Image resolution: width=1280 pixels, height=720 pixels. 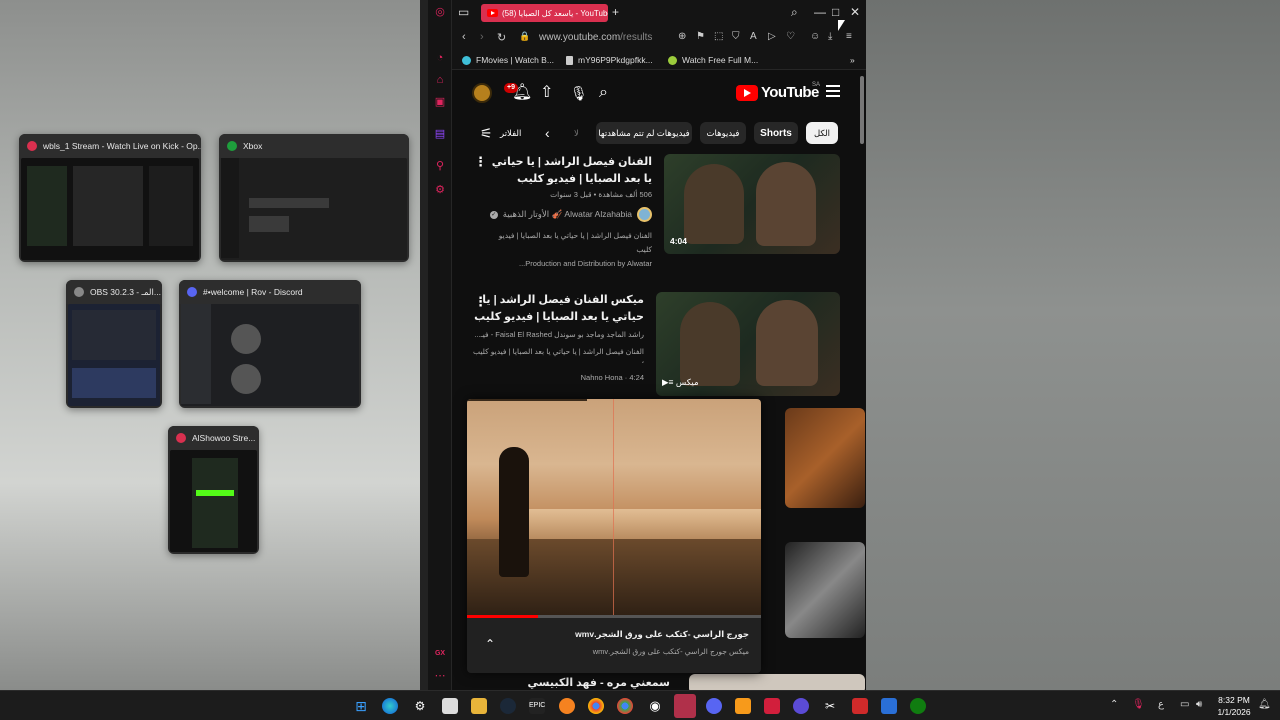 I want to click on shield-icon: ⛉, so click(x=736, y=36).